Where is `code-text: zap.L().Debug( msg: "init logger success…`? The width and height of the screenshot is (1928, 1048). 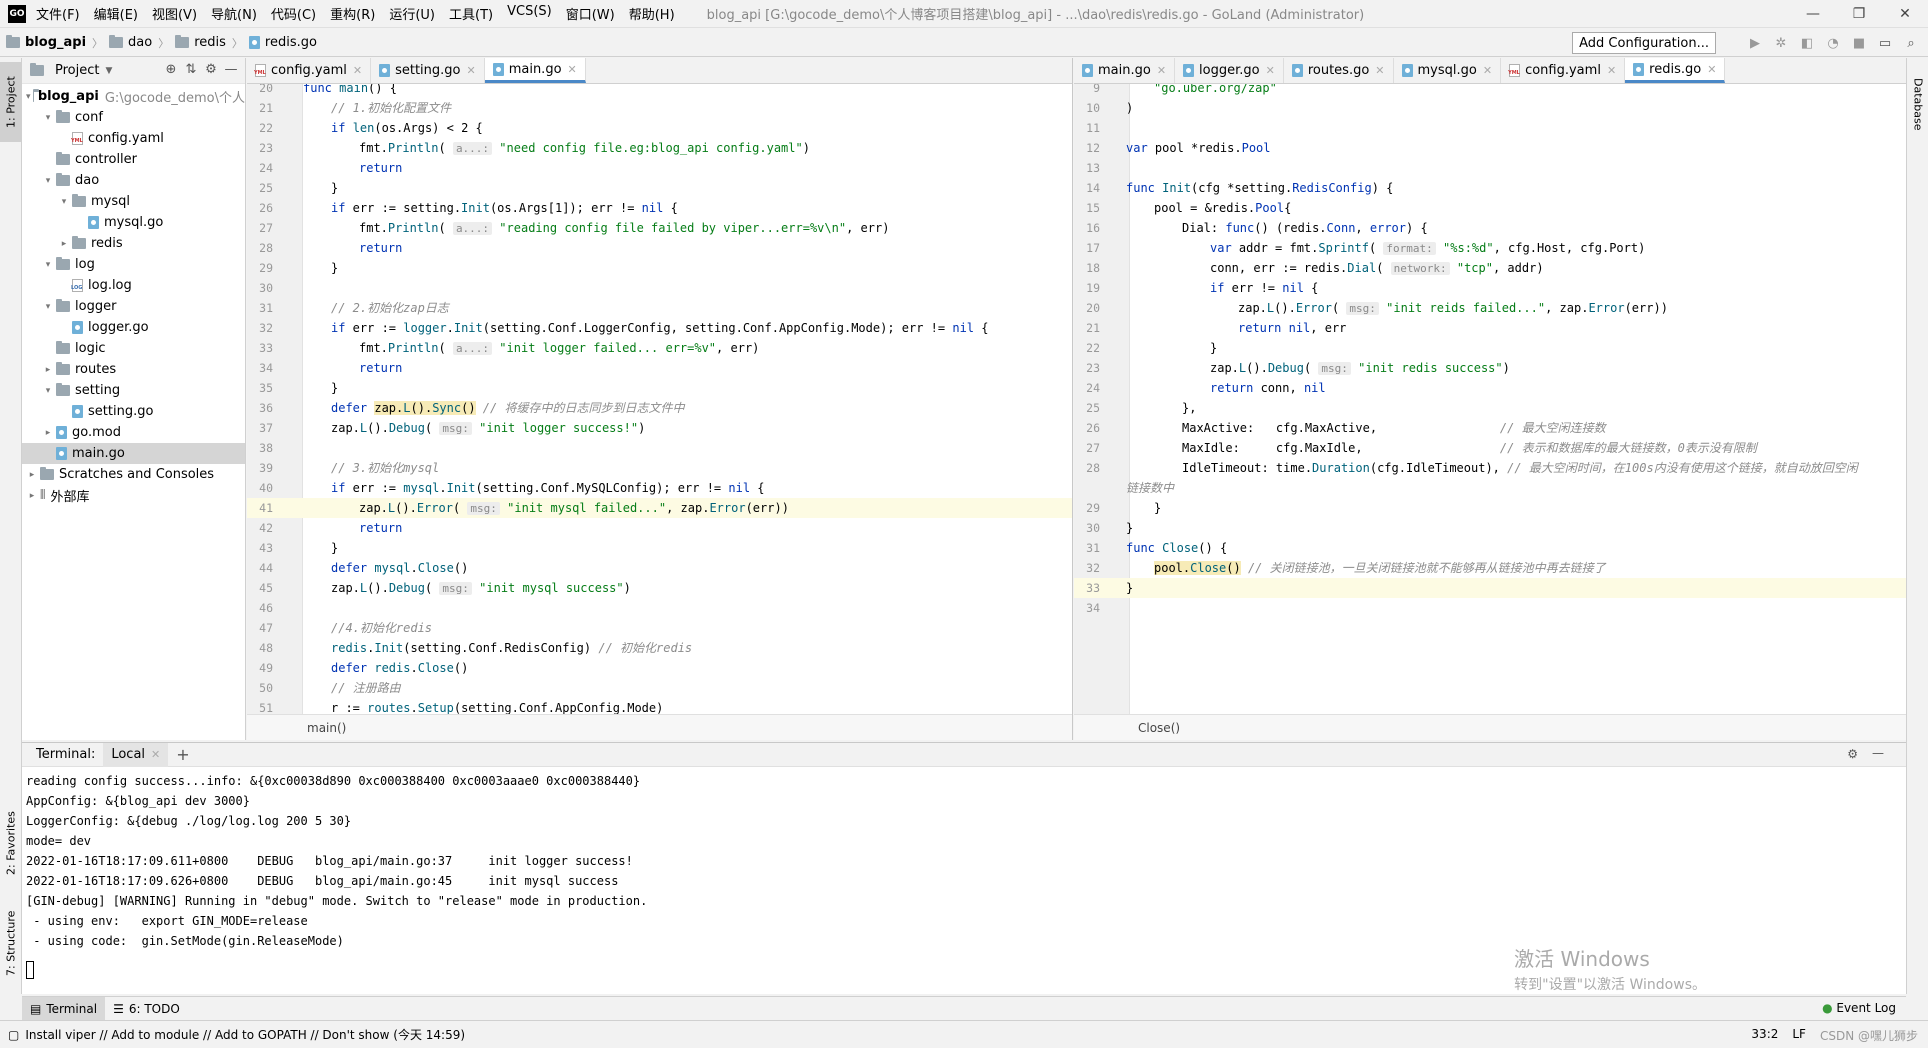 code-text: zap.L().Debug( msg: "init logger success… is located at coordinates (488, 428).